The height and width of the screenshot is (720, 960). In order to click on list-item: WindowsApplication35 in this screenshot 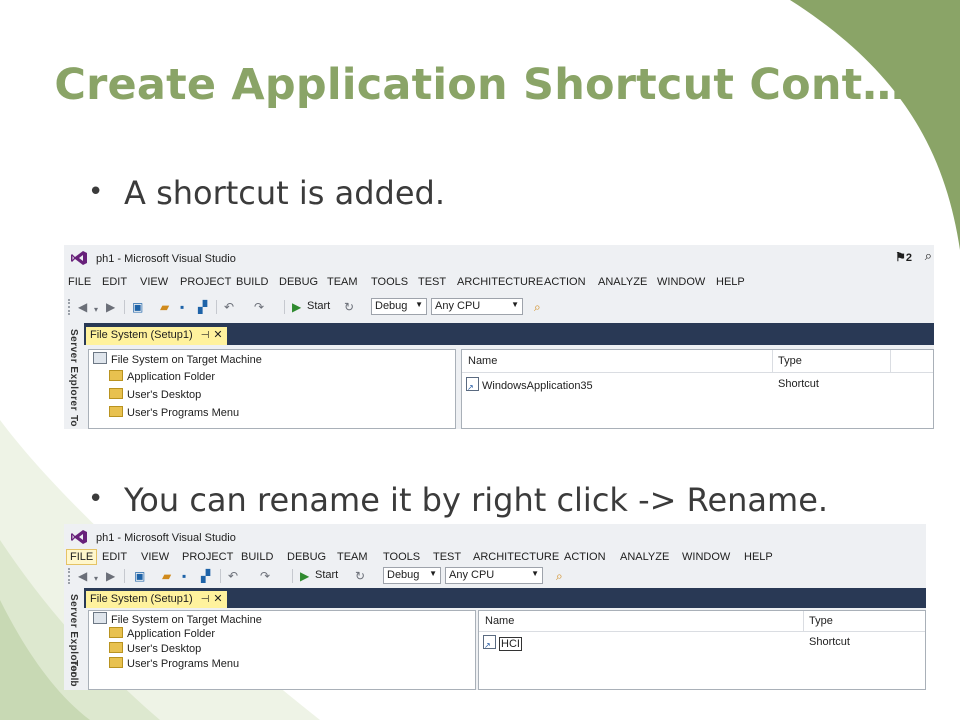, I will do `click(529, 384)`.